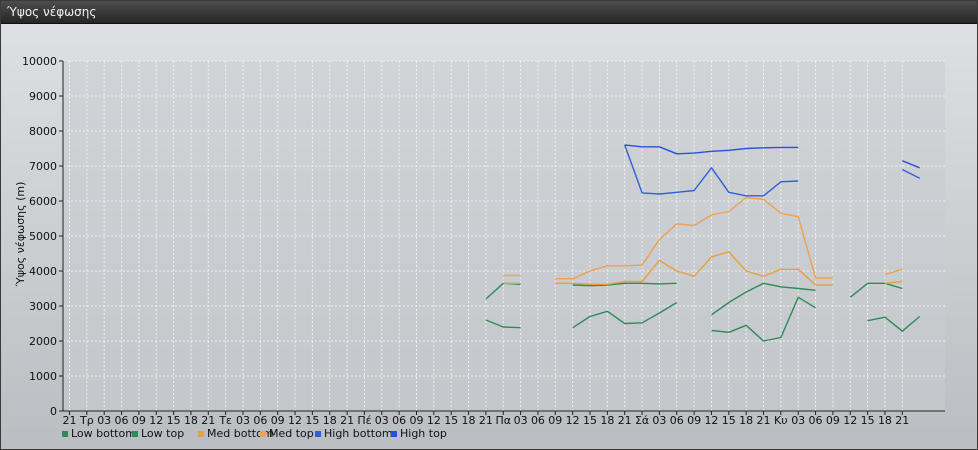 Image resolution: width=978 pixels, height=450 pixels. Describe the element at coordinates (86, 420) in the screenshot. I see `x-tick-label: Τρ` at that location.